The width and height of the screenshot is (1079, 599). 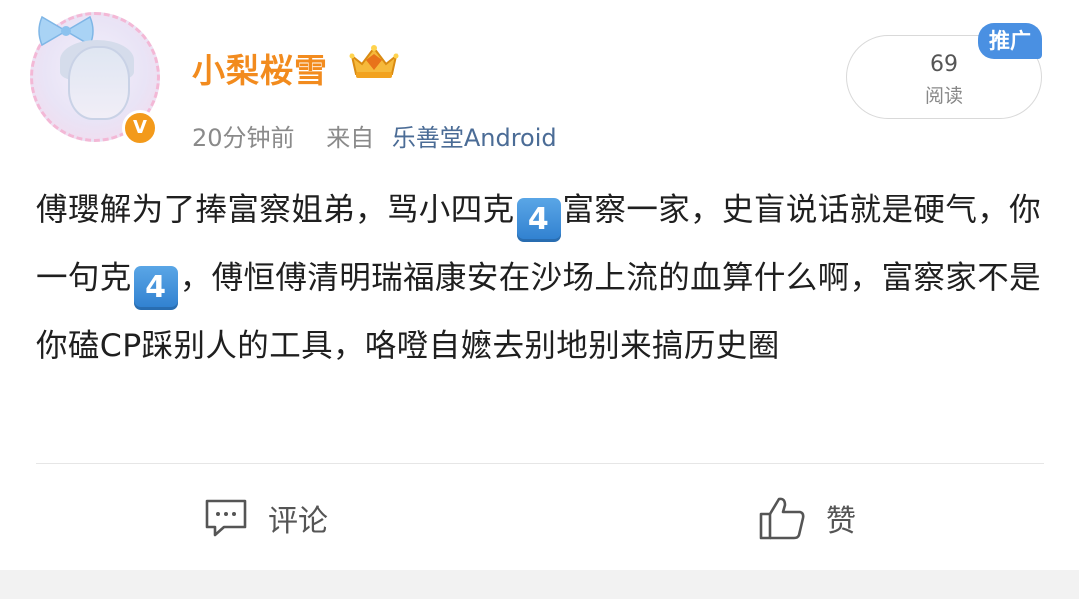 What do you see at coordinates (275, 210) in the screenshot?
I see `post-text-segment: 傅瓔解为了捧富察姐弟，骂小四克` at bounding box center [275, 210].